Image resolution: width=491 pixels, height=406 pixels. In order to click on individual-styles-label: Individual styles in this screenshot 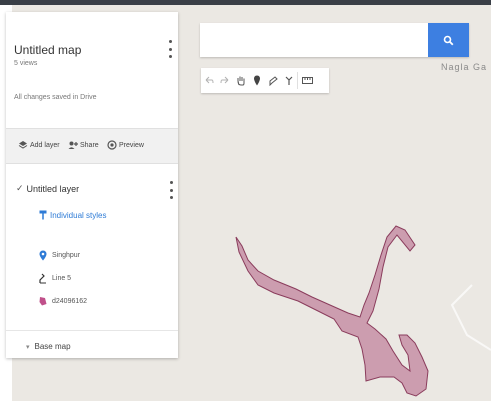, I will do `click(78, 215)`.